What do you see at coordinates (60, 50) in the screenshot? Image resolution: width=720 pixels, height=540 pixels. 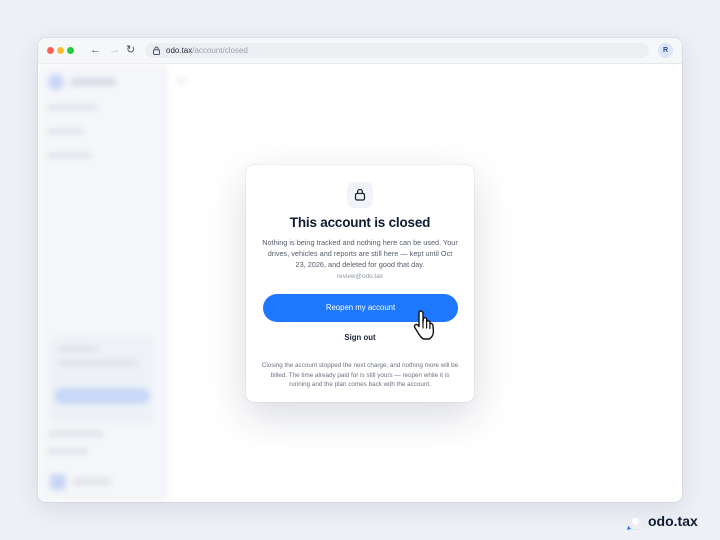 I see `minimize-window-button` at bounding box center [60, 50].